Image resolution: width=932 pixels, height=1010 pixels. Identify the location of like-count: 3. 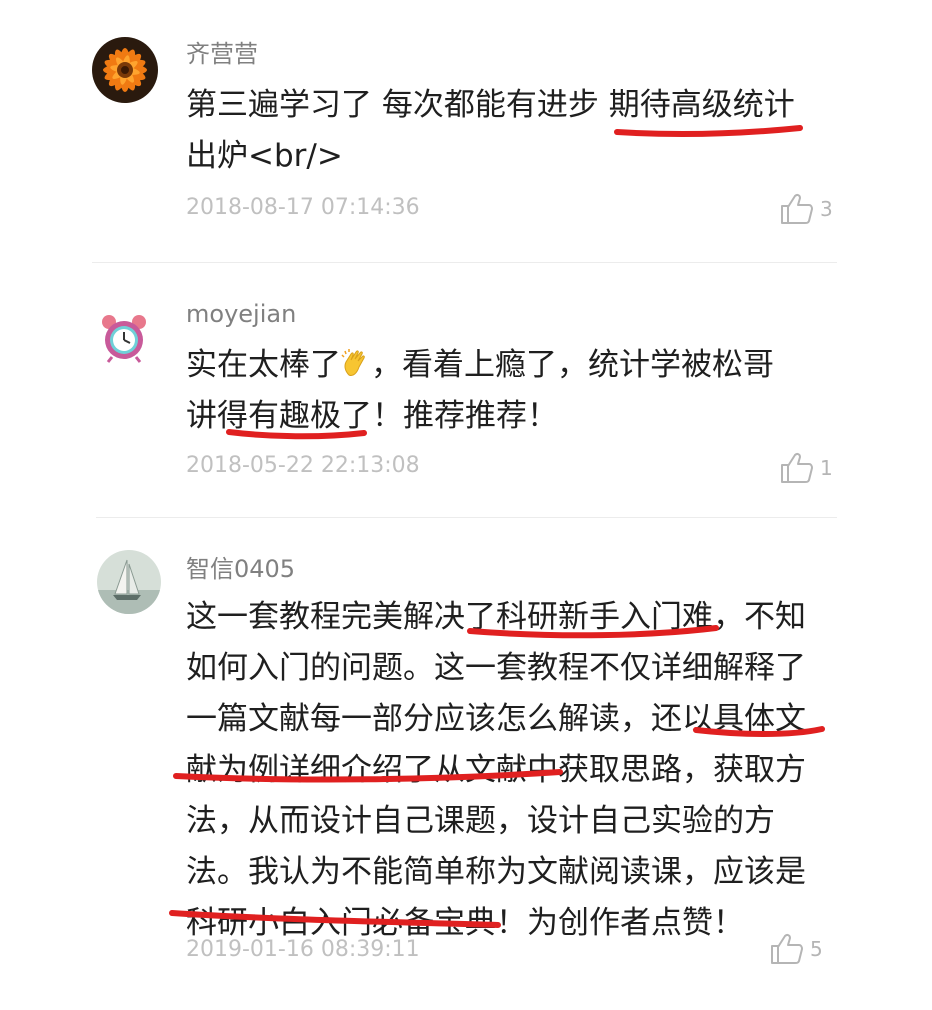
(826, 209).